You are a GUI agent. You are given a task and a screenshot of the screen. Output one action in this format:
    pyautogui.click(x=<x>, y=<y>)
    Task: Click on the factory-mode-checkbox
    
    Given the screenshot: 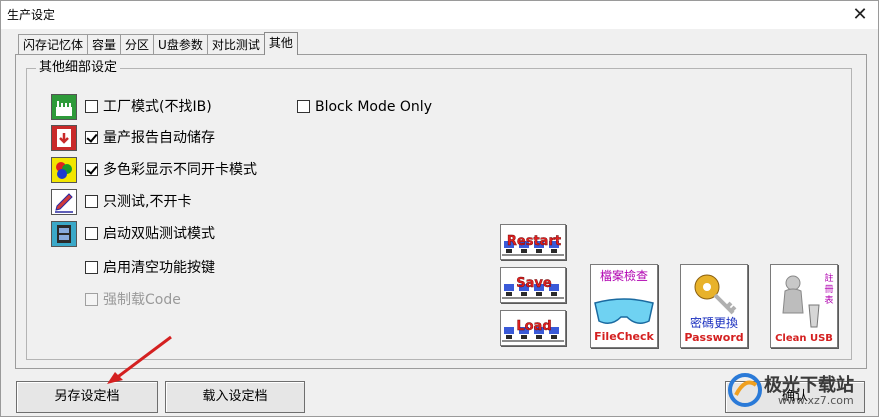 What is the action you would take?
    pyautogui.click(x=91, y=106)
    